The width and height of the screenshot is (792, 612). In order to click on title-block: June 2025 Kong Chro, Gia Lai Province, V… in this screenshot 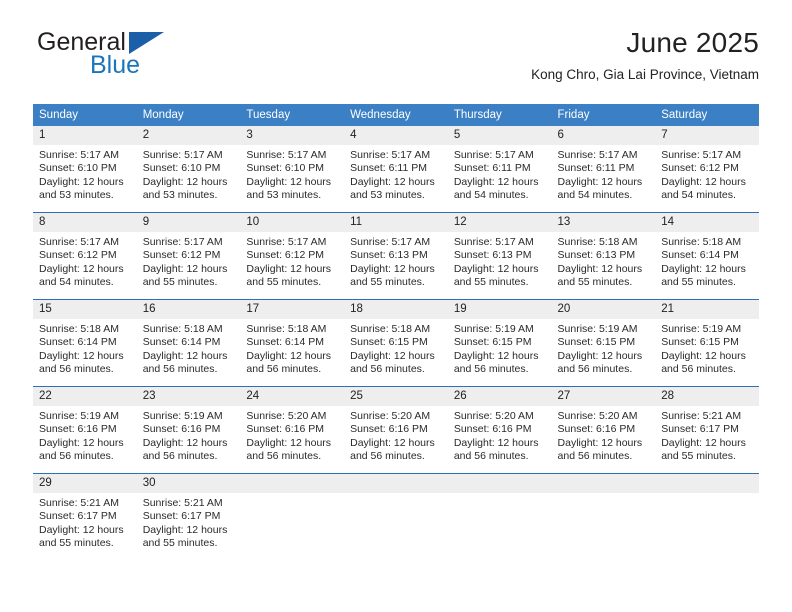, I will do `click(645, 55)`.